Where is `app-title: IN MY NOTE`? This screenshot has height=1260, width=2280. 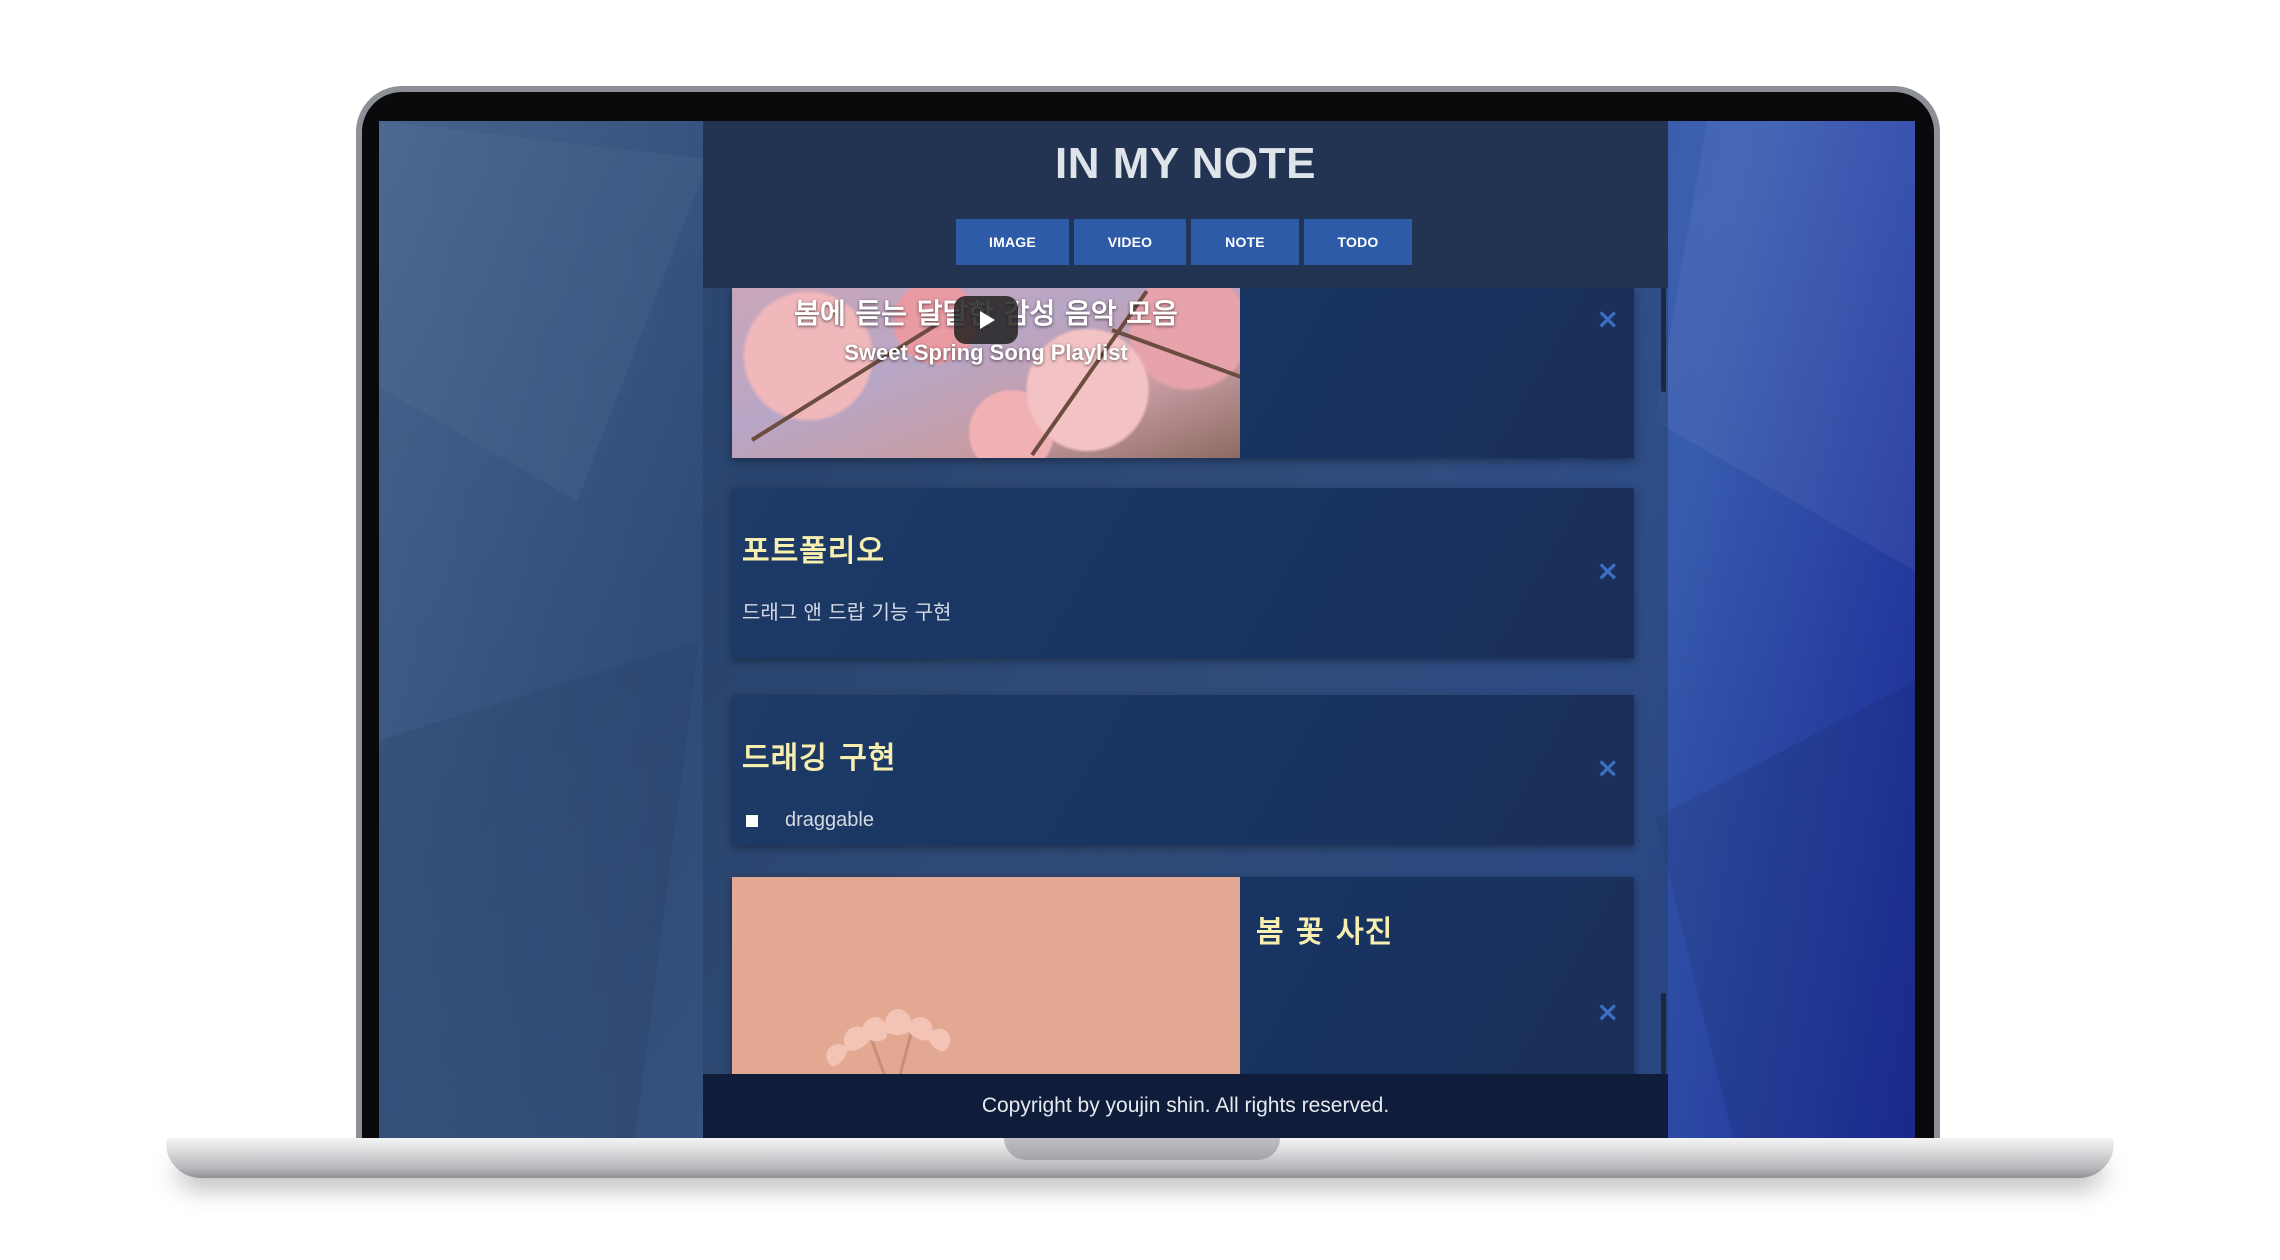
app-title: IN MY NOTE is located at coordinates (1185, 163).